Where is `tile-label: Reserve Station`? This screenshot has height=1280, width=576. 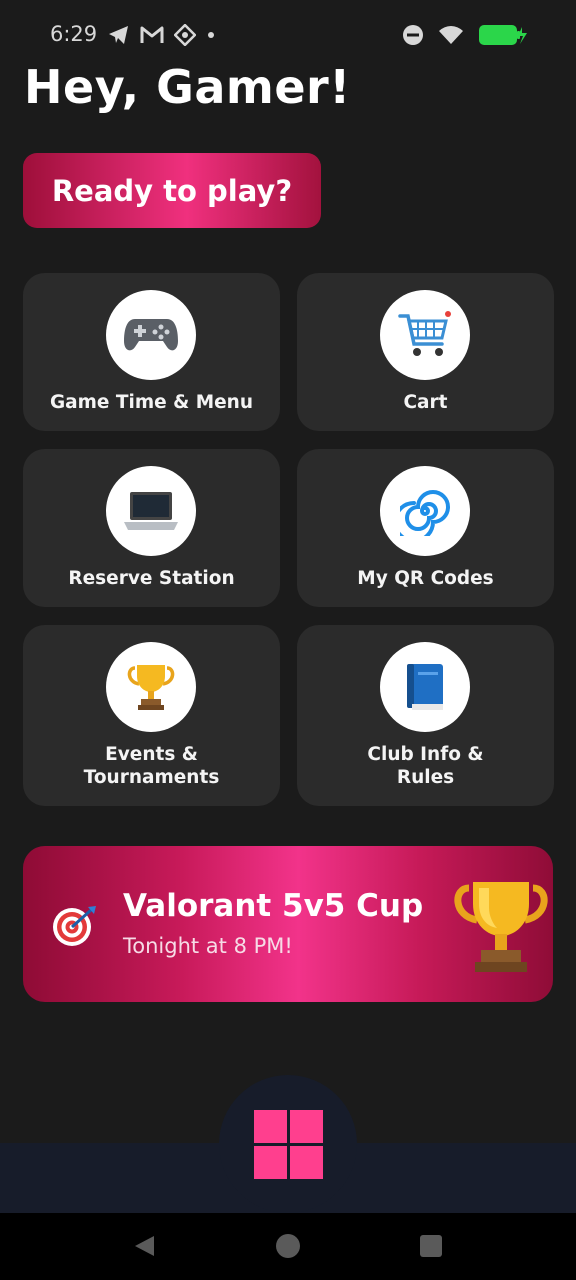 tile-label: Reserve Station is located at coordinates (151, 578).